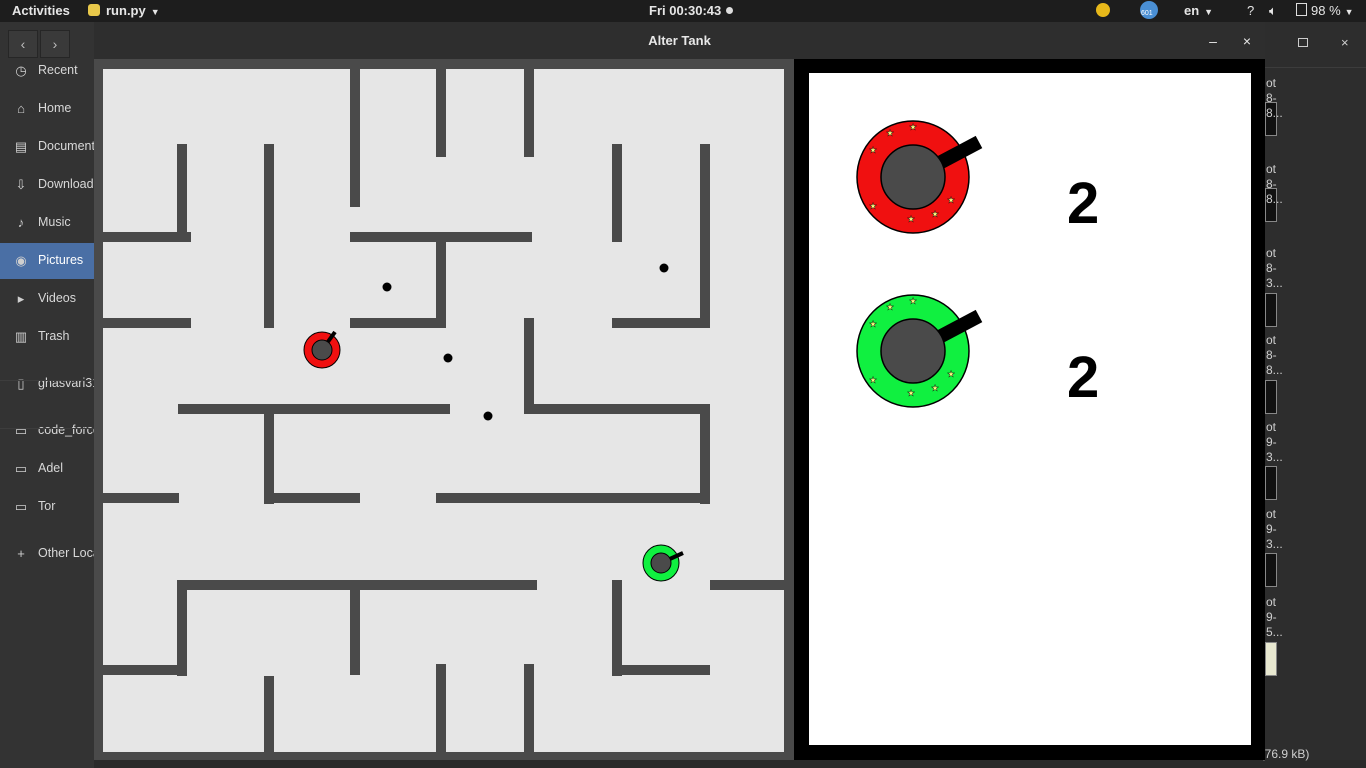 The image size is (1366, 768). Describe the element at coordinates (1301, 9) in the screenshot. I see `battery-icon` at that location.